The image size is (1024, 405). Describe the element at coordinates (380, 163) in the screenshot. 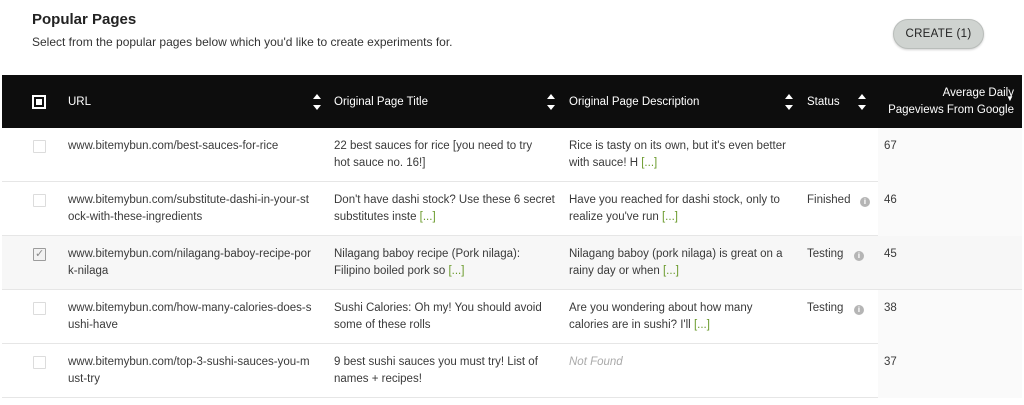

I see `title-line: hot sauce no. 16!]` at that location.